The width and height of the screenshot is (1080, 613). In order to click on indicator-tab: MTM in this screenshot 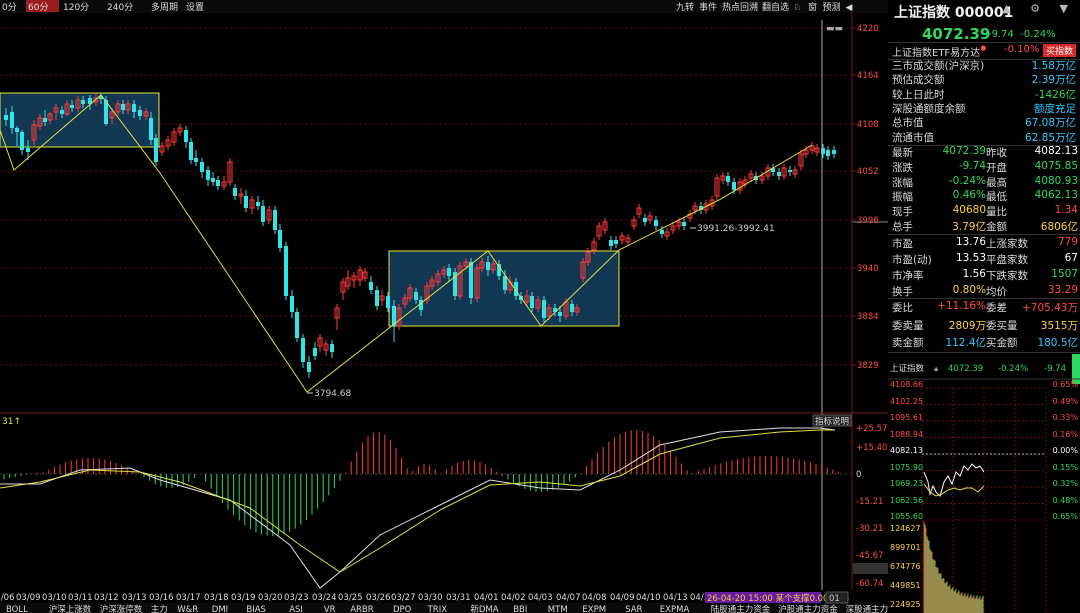, I will do `click(558, 609)`.